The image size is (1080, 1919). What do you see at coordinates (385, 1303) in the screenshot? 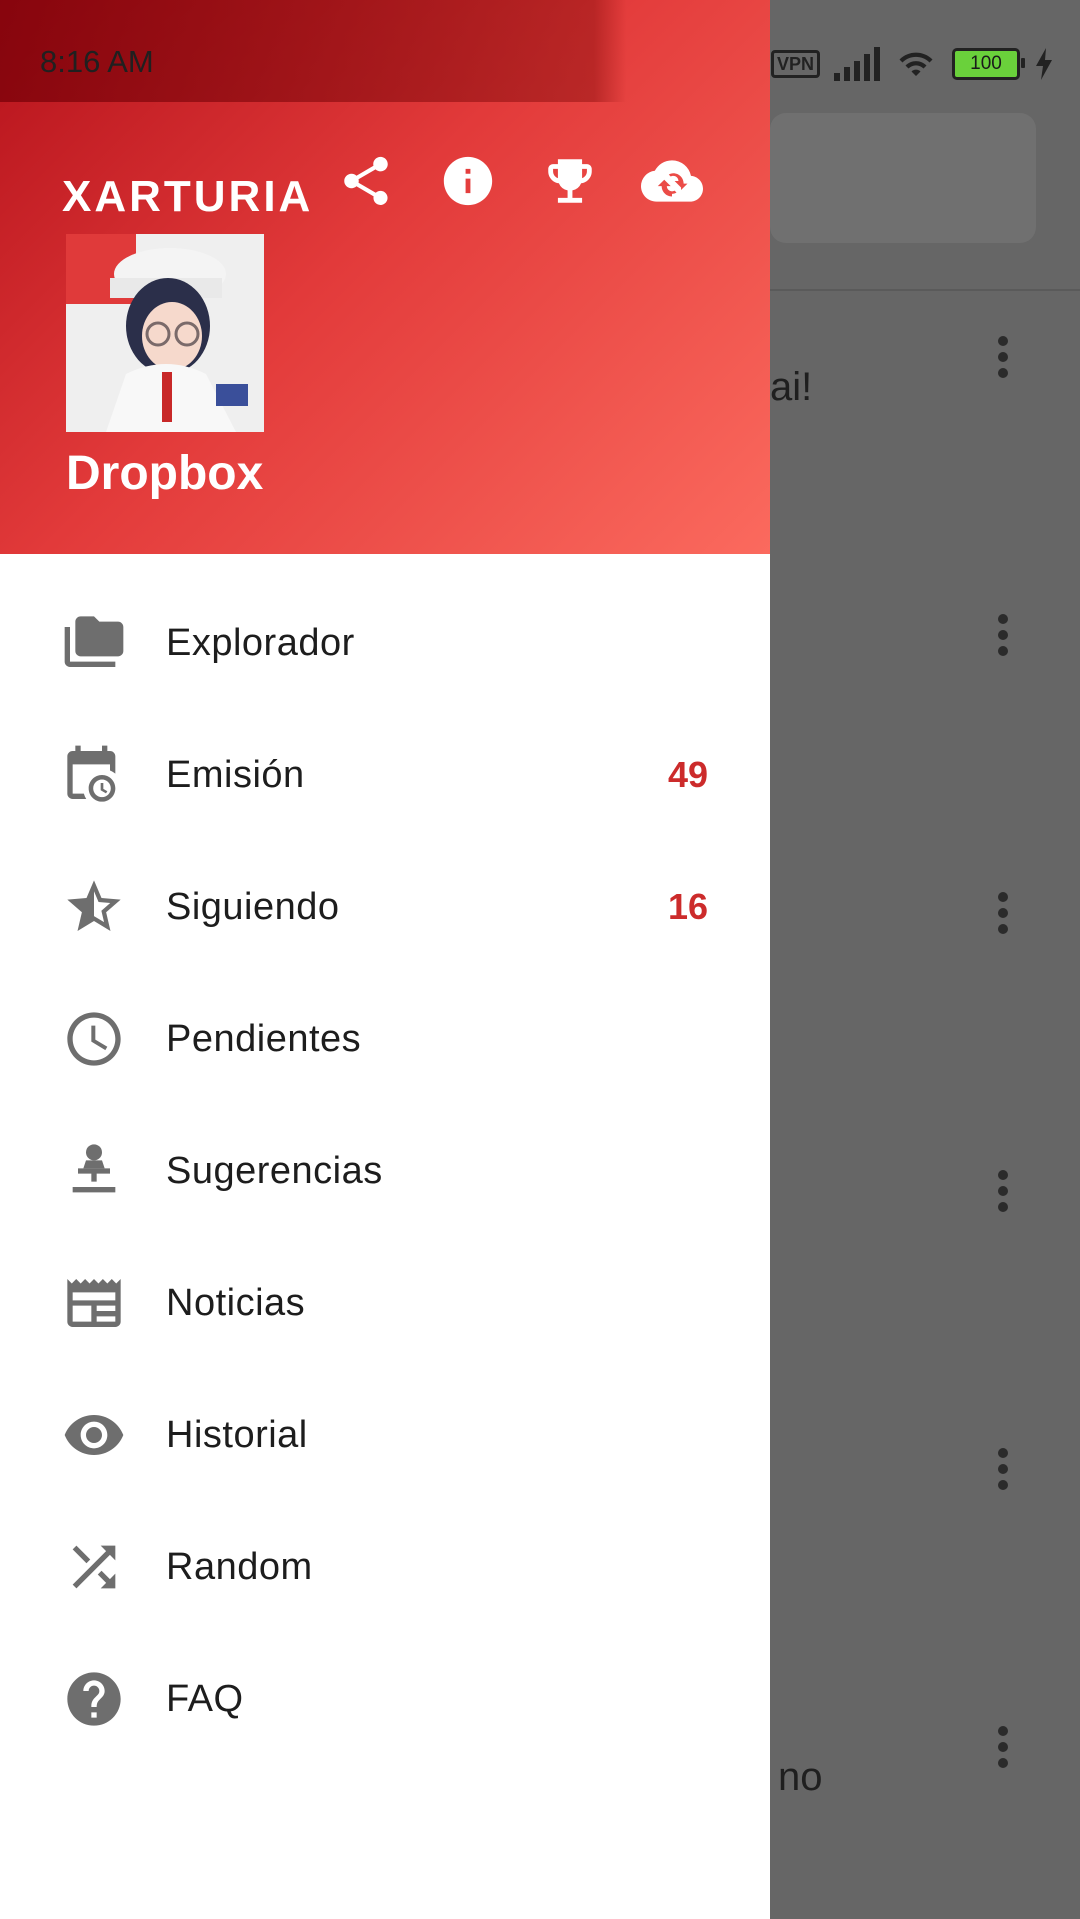
I see `menu-item-noticias: Noticias` at bounding box center [385, 1303].